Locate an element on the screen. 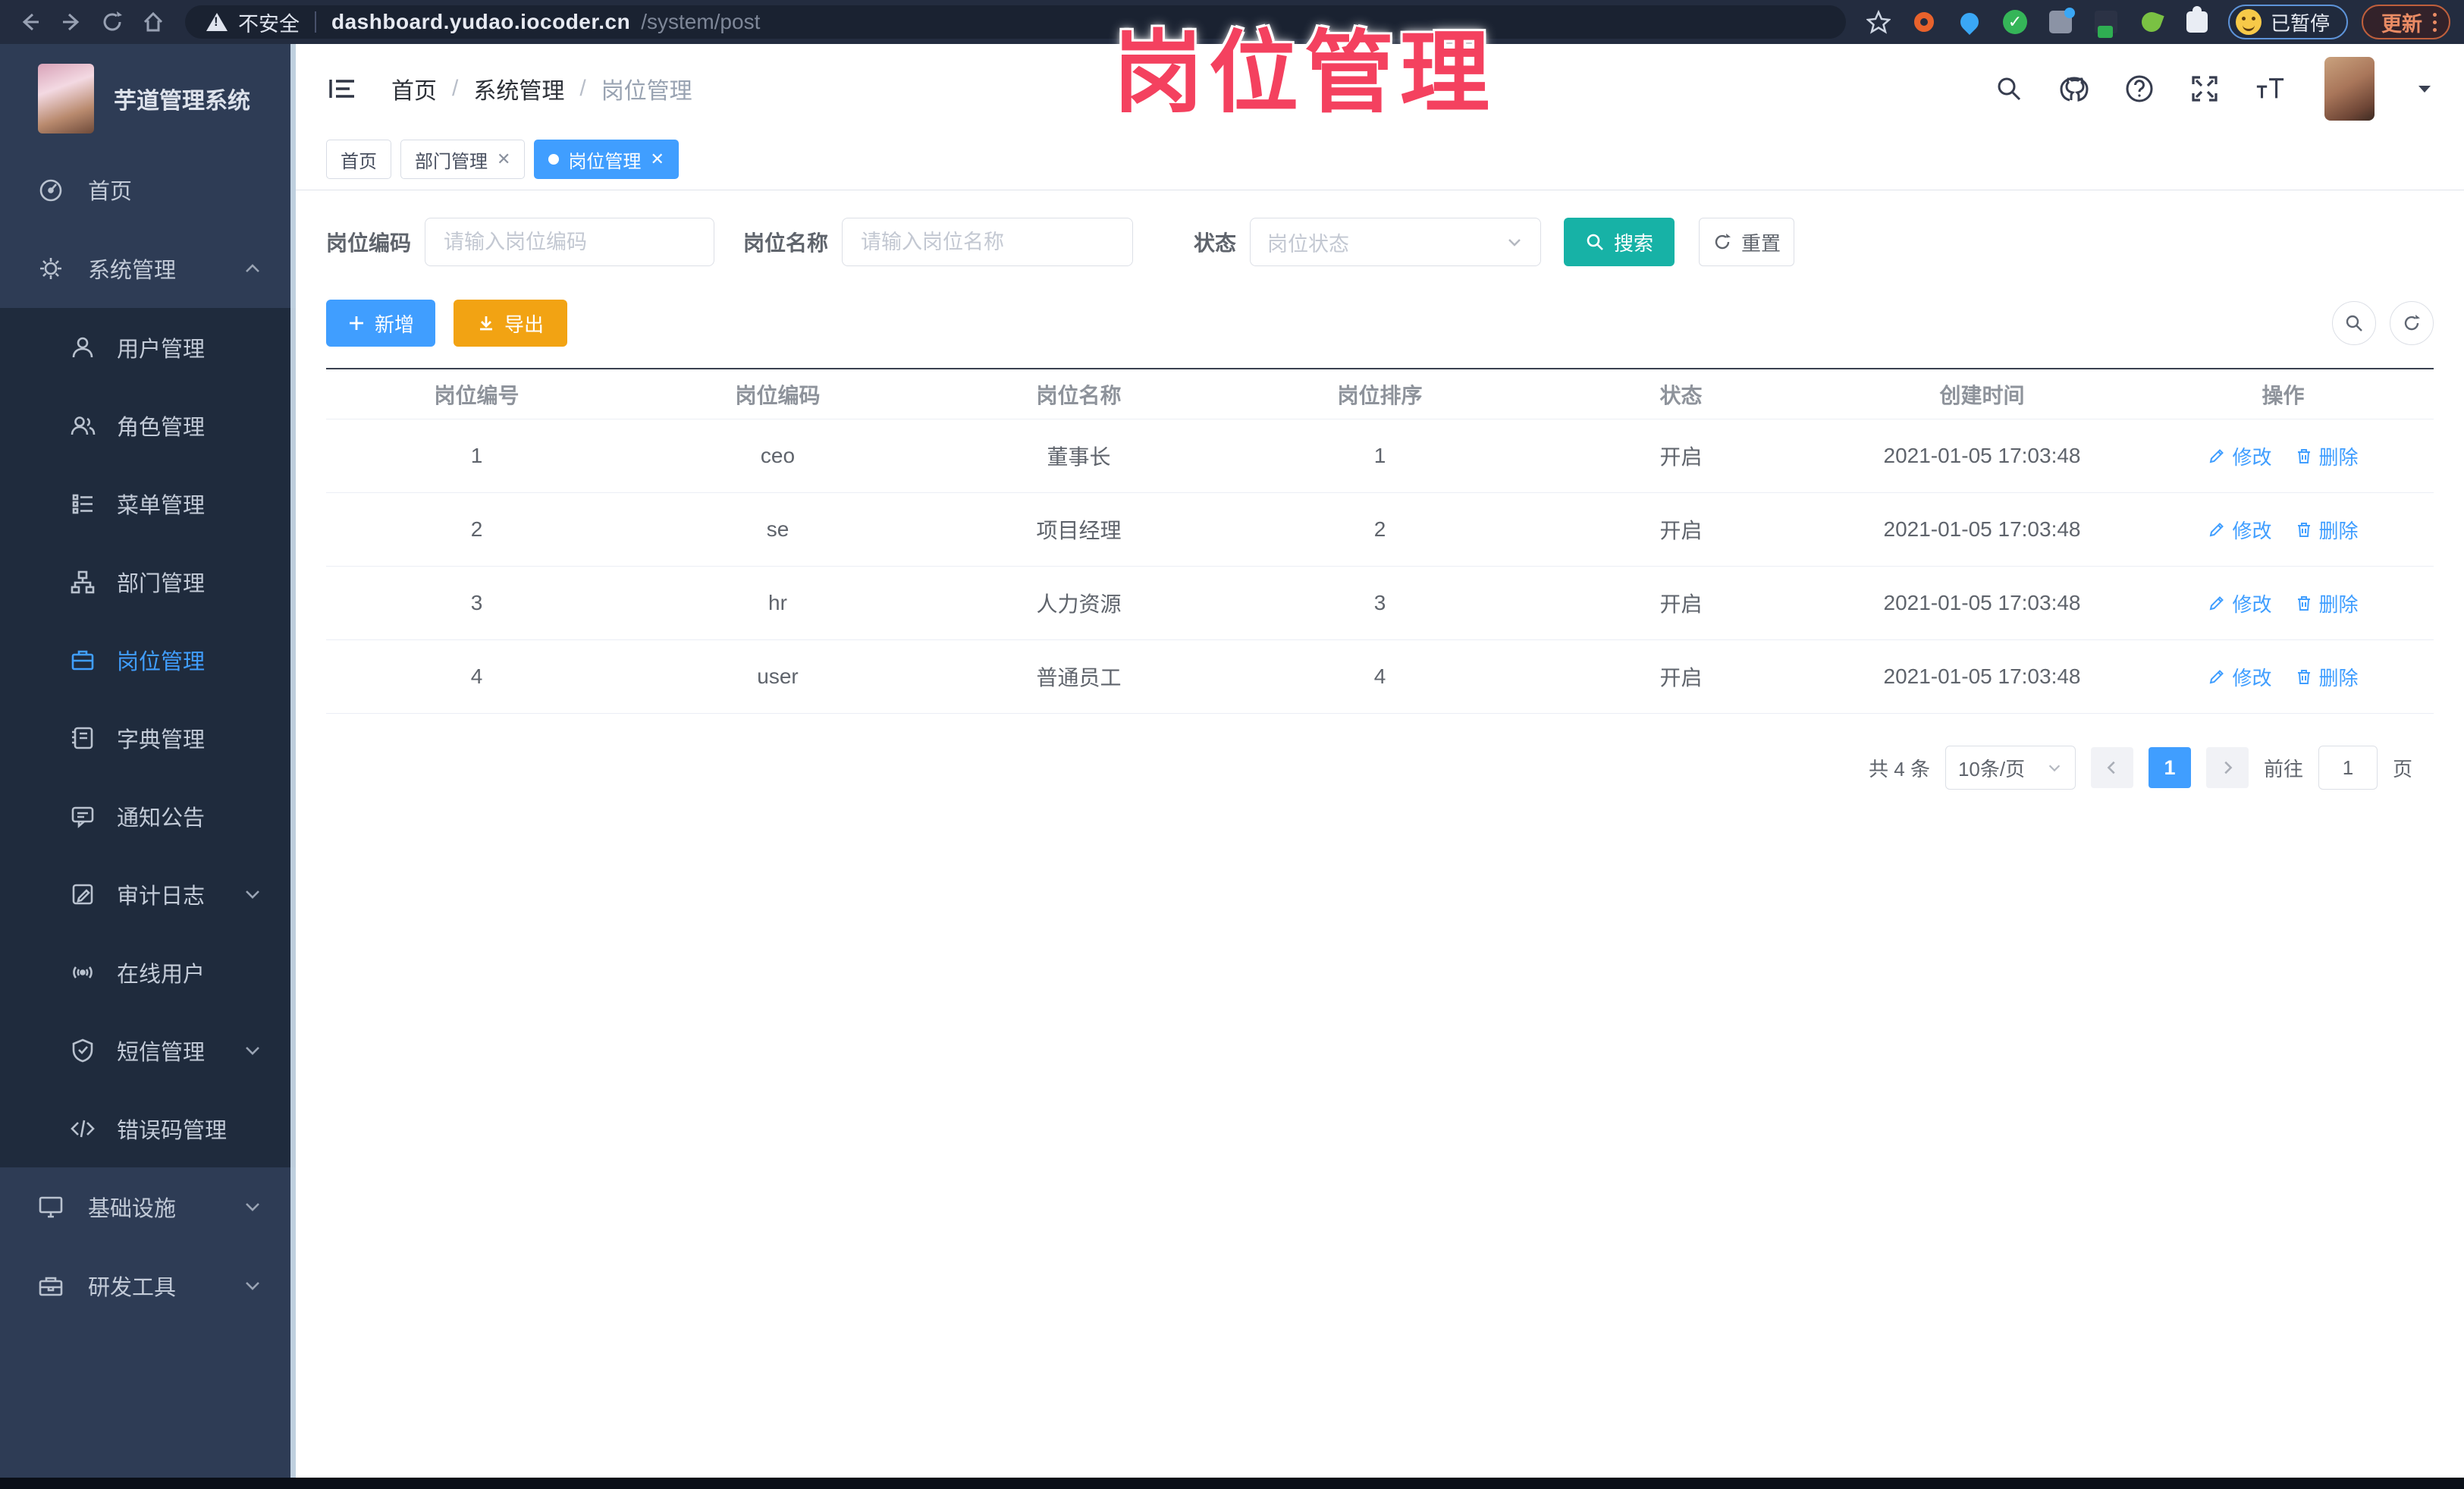  sidebar-item-dicts: 字典管理 is located at coordinates (148, 738).